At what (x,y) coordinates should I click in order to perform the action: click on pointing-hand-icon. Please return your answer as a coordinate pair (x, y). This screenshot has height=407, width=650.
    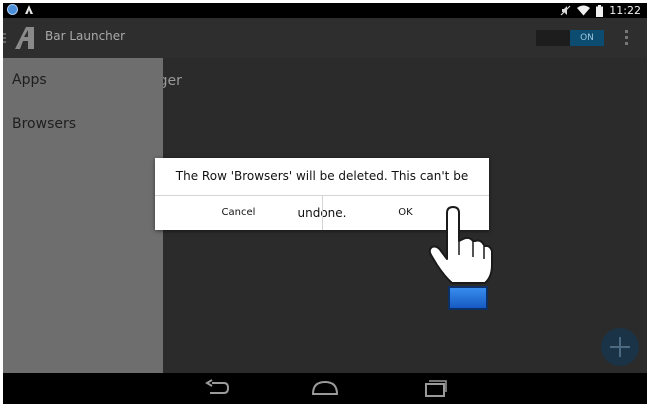
    Looking at the image, I should click on (460, 258).